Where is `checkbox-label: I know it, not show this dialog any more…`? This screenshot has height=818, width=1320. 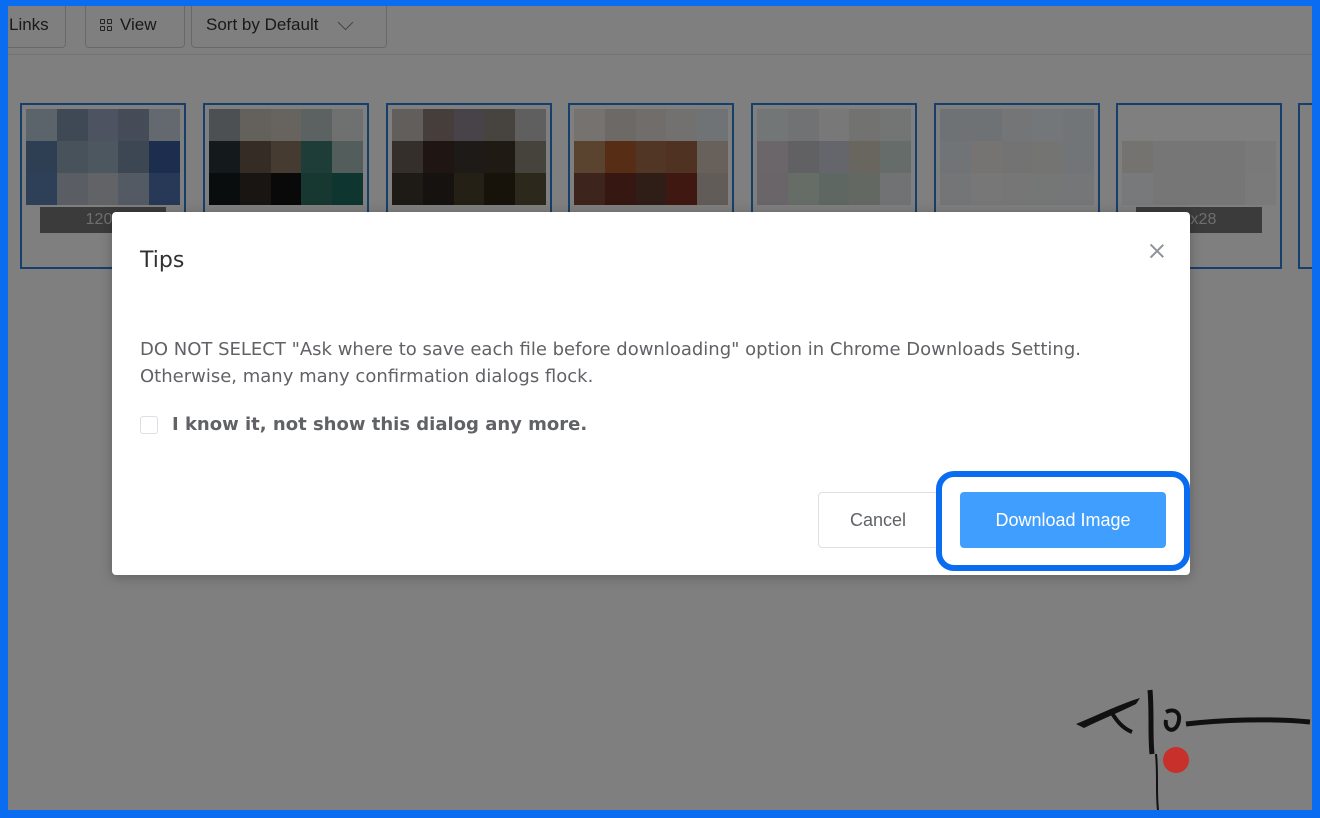
checkbox-label: I know it, not show this dialog any more… is located at coordinates (379, 424).